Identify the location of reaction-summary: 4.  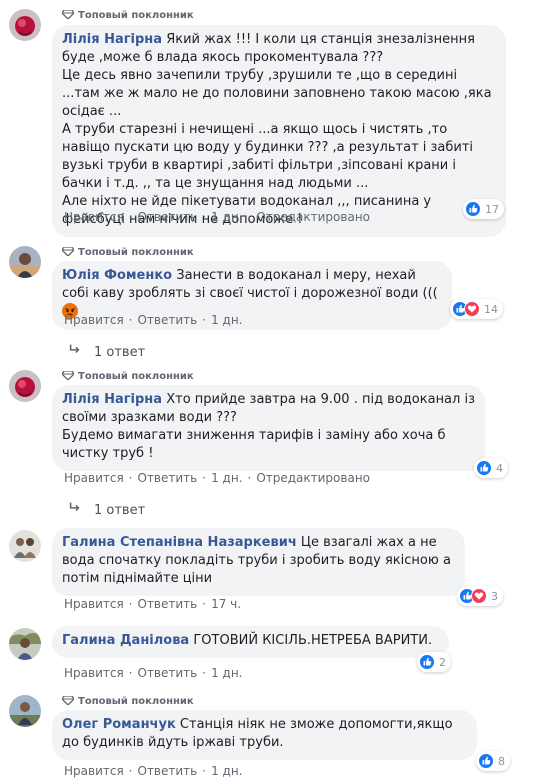
(491, 468).